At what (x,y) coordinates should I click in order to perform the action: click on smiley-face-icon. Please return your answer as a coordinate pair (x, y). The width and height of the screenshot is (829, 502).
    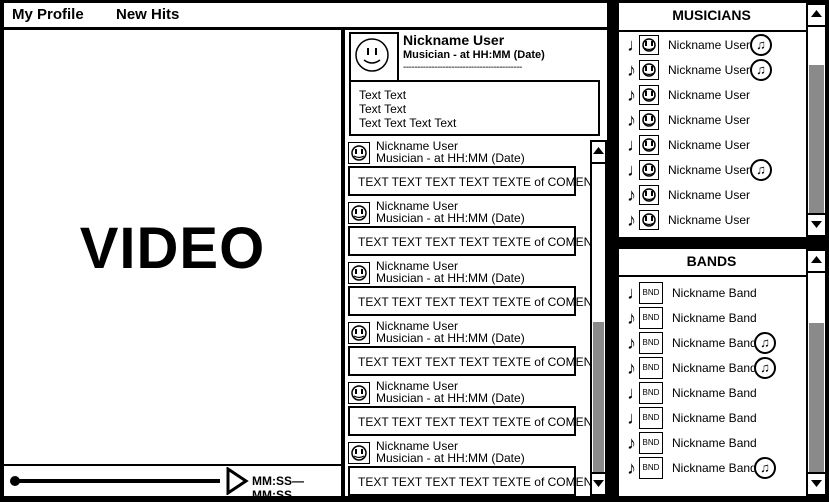
    Looking at the image, I should click on (372, 55).